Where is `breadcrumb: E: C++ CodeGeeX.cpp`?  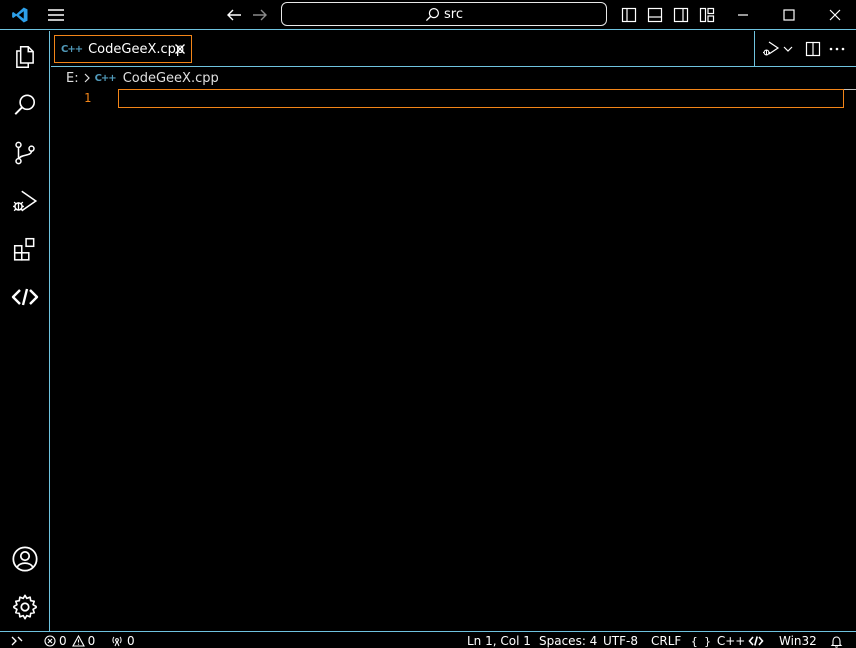
breadcrumb: E: C++ CodeGeeX.cpp is located at coordinates (135, 78).